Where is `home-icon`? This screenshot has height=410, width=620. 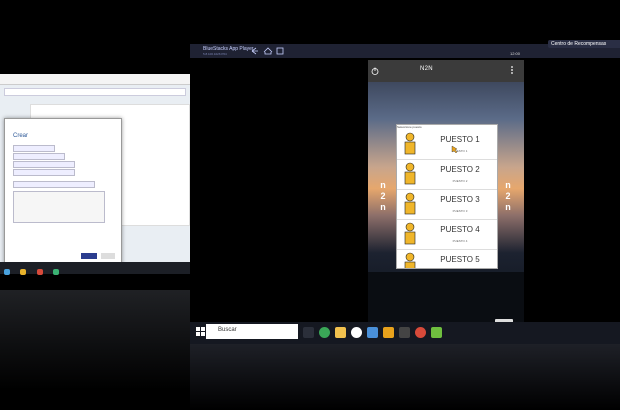 home-icon is located at coordinates (268, 51).